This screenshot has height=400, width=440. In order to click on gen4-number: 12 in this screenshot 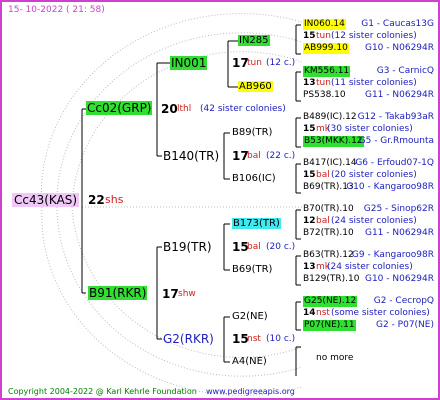, I will do `click(309, 221)`.